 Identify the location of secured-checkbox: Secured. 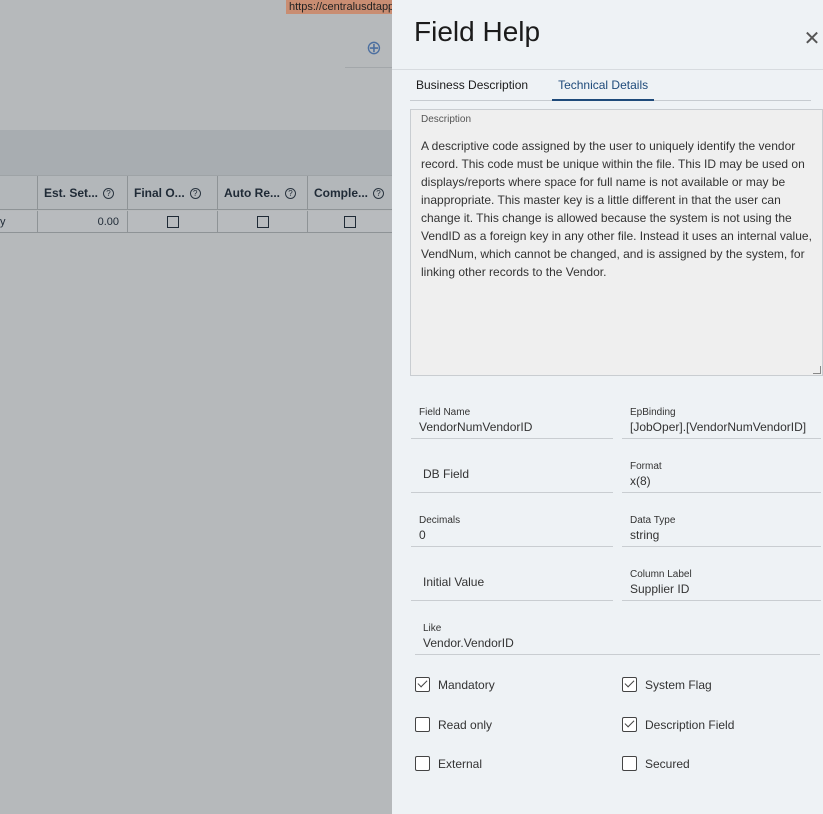
(656, 763).